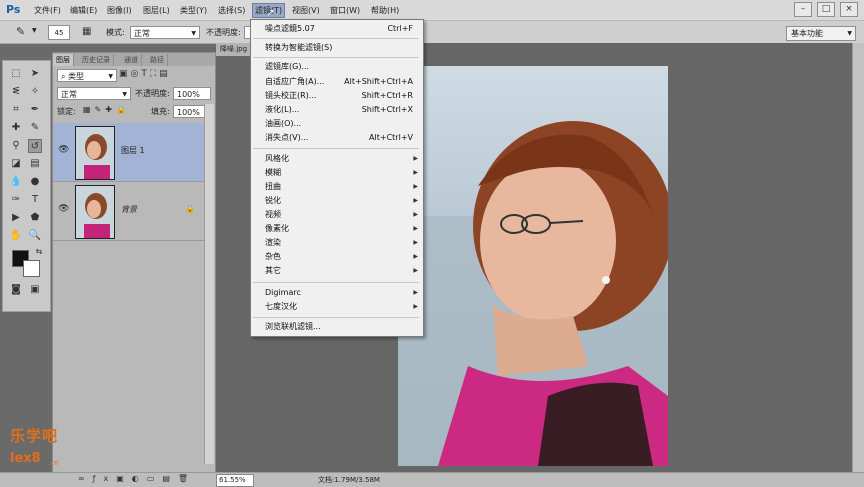  What do you see at coordinates (273, 215) in the screenshot?
I see `menu-item-video: 视频` at bounding box center [273, 215].